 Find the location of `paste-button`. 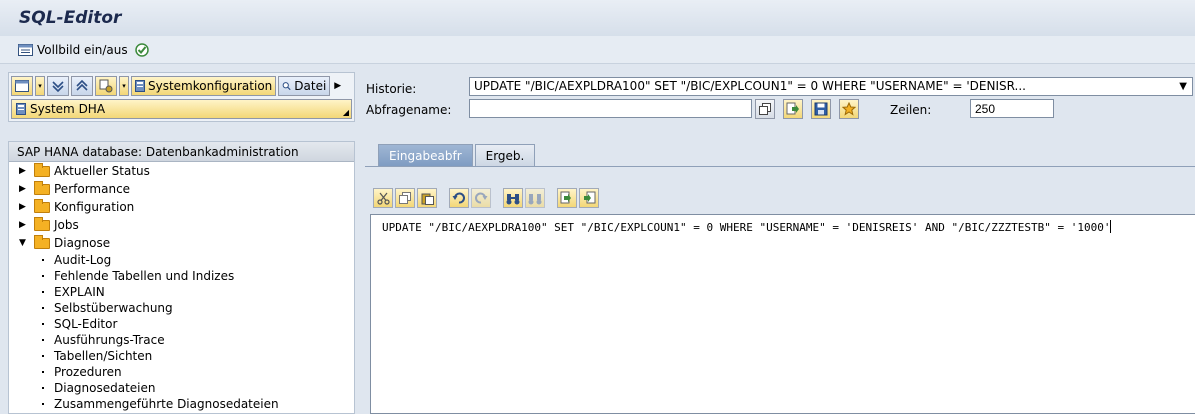

paste-button is located at coordinates (427, 198).